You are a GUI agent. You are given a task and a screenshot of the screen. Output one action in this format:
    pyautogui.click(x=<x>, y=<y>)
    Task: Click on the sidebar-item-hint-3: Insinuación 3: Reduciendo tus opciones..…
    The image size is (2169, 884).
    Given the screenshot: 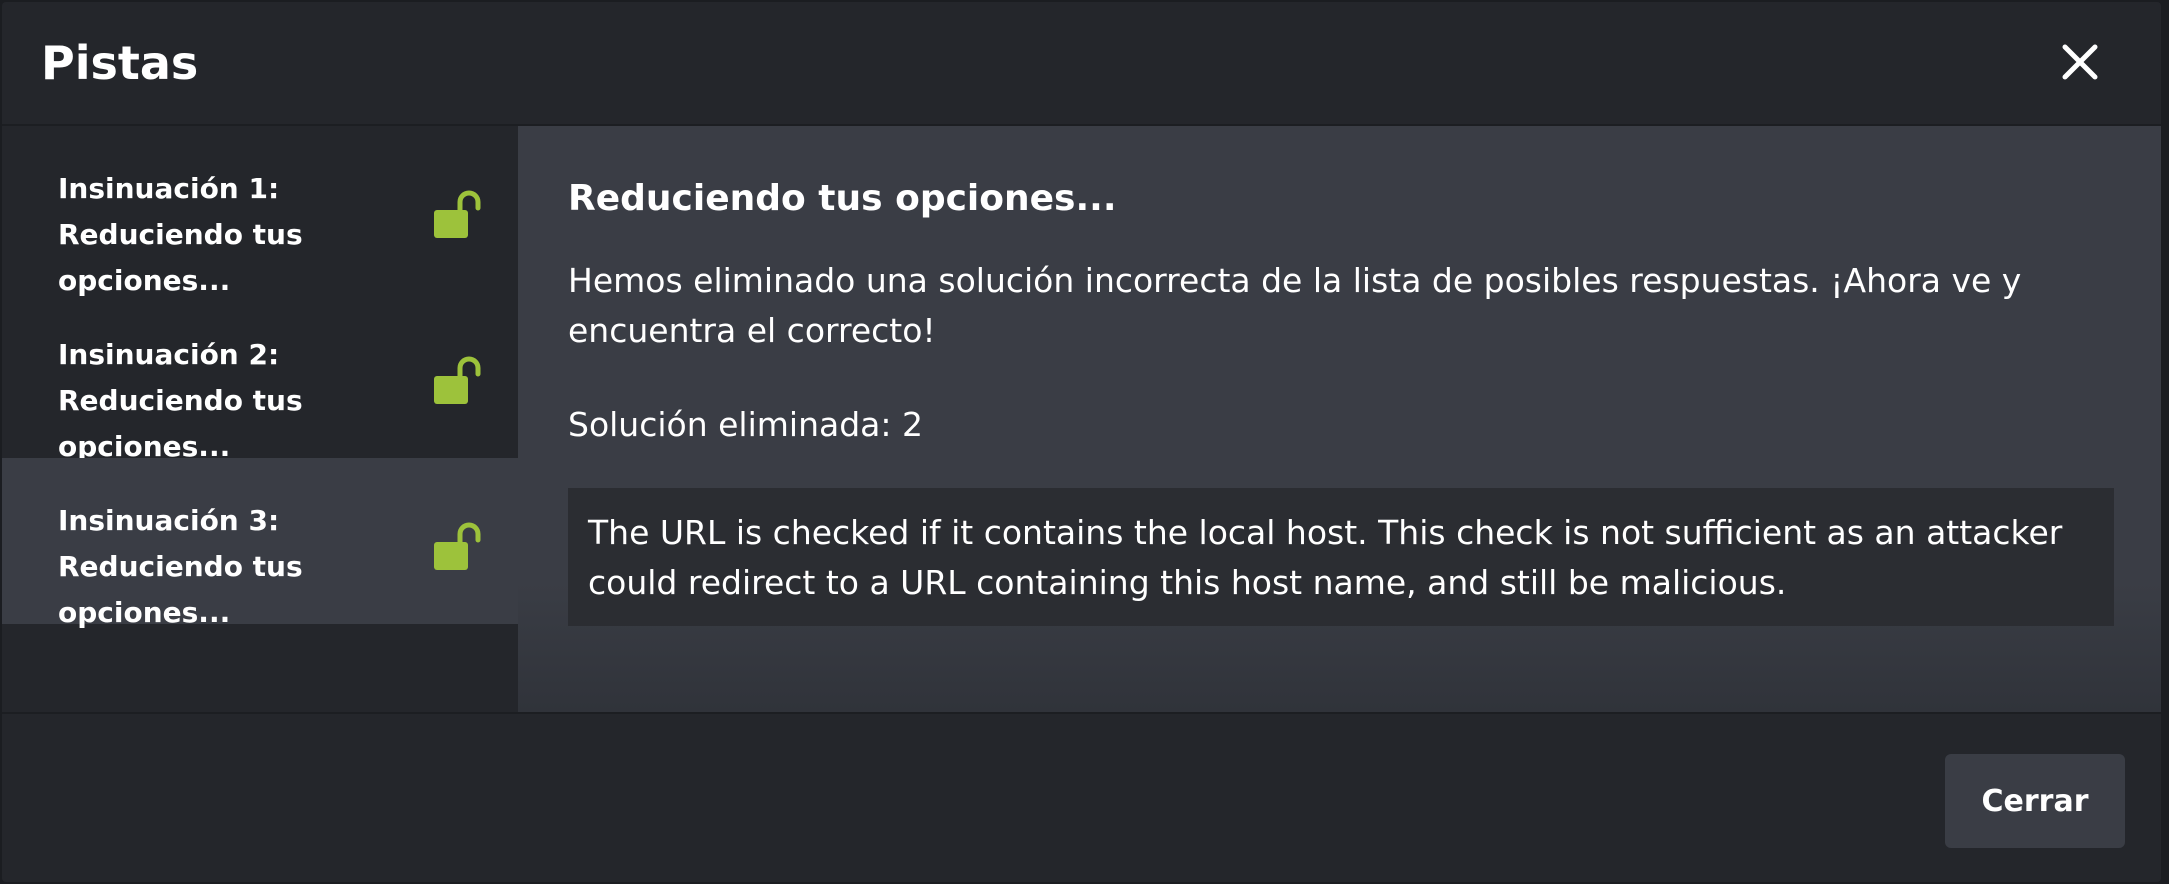 What is the action you would take?
    pyautogui.click(x=260, y=543)
    